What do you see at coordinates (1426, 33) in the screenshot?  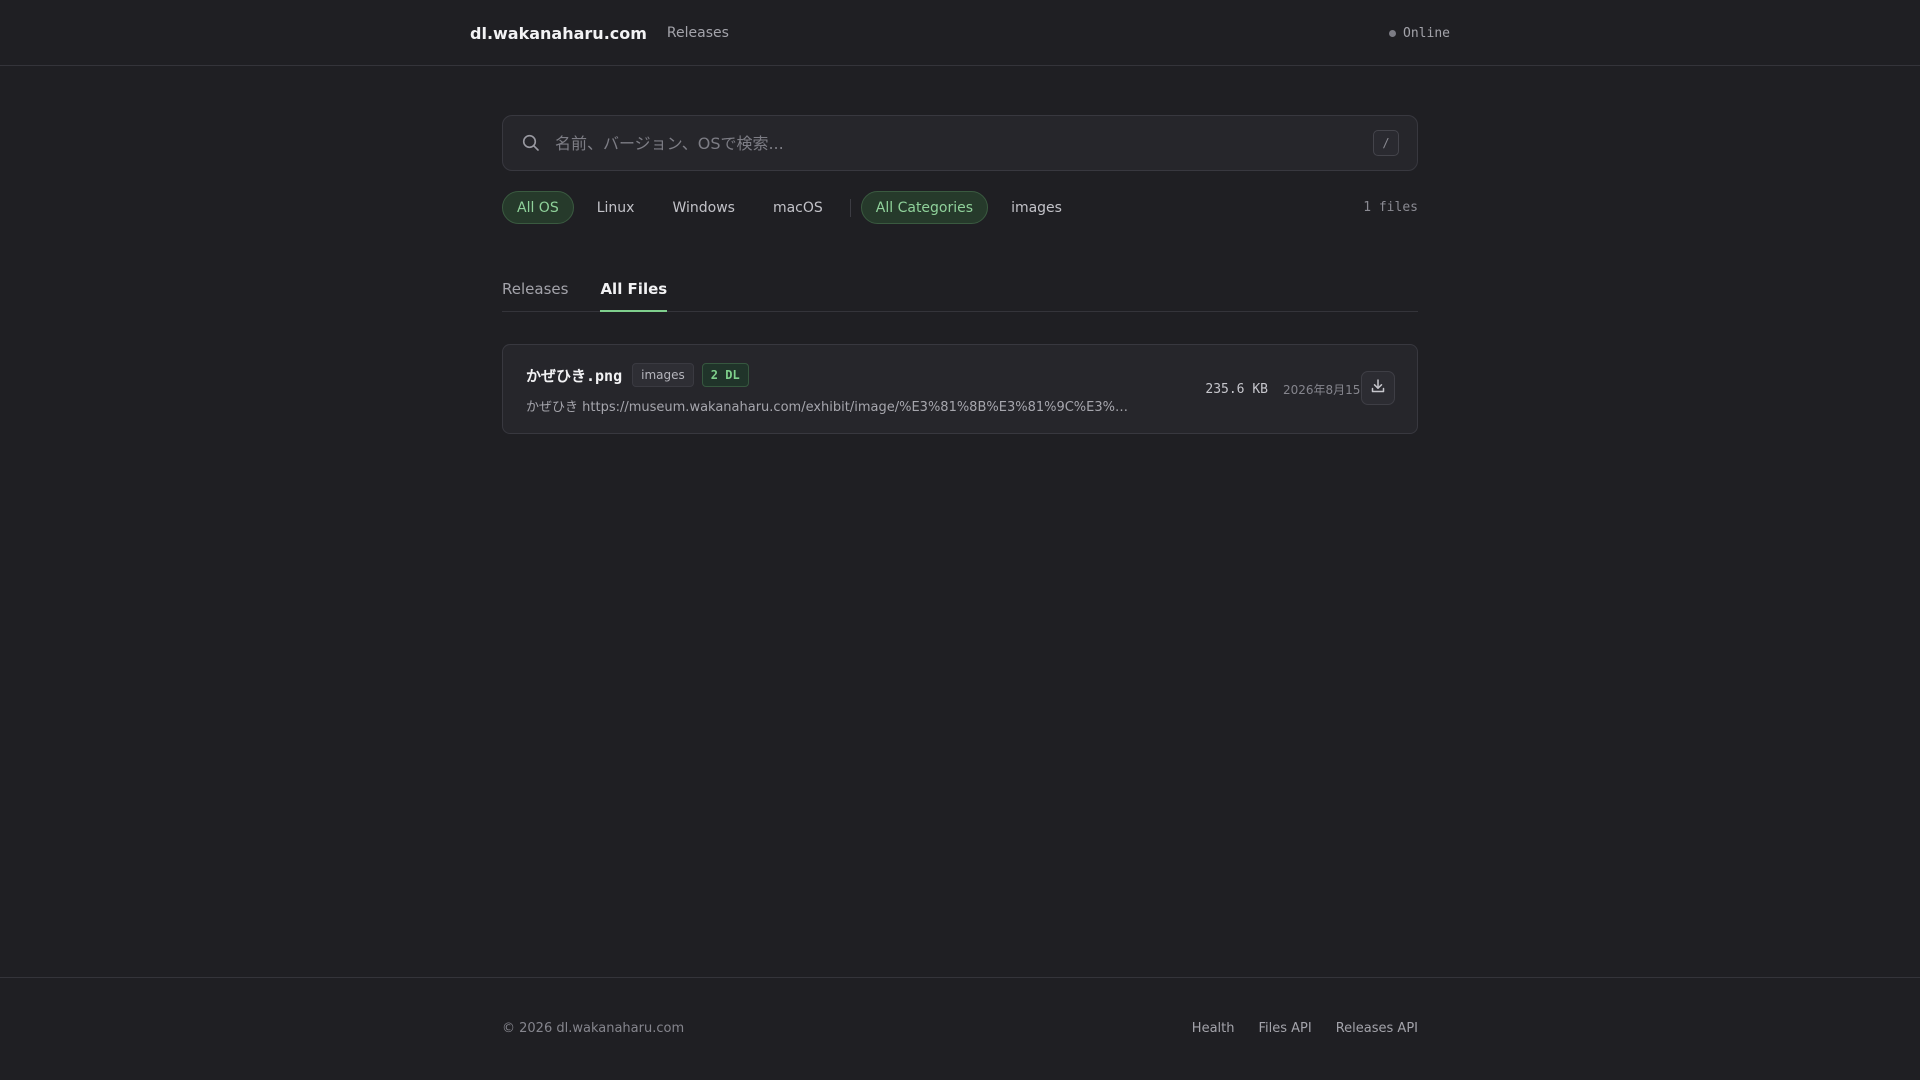 I see `status-label: Online` at bounding box center [1426, 33].